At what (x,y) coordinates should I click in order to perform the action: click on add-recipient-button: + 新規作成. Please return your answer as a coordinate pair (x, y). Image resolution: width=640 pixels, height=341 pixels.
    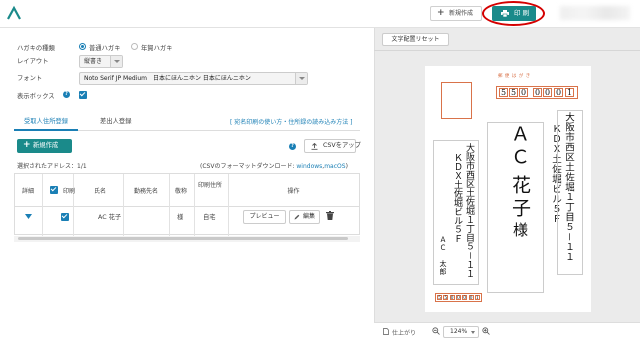
    Looking at the image, I should click on (44, 146).